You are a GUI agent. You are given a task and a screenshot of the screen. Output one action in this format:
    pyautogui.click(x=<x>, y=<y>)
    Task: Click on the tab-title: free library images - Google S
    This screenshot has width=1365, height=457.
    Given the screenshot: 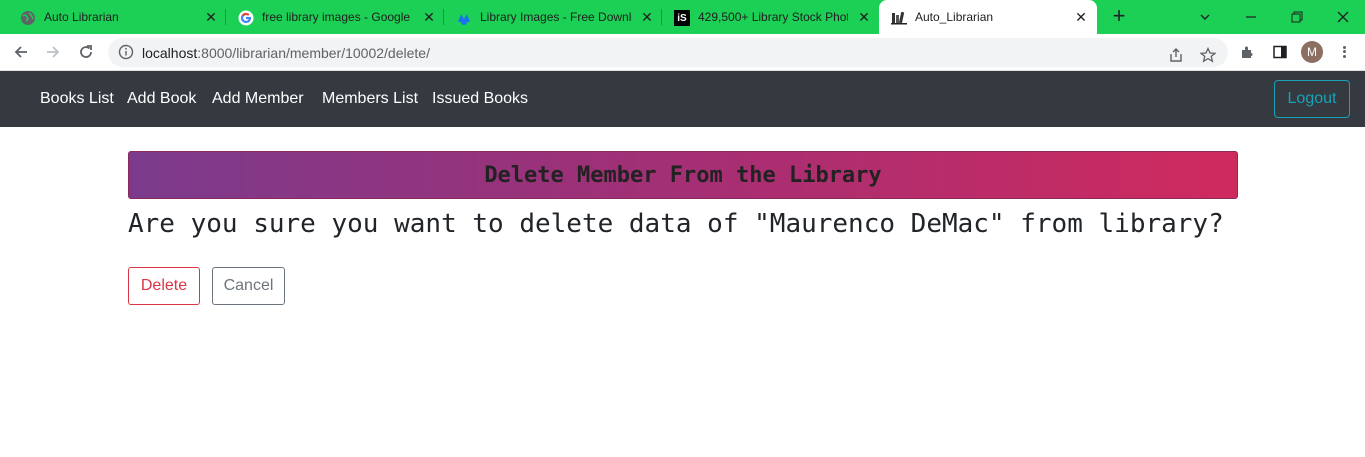 What is the action you would take?
    pyautogui.click(x=336, y=17)
    